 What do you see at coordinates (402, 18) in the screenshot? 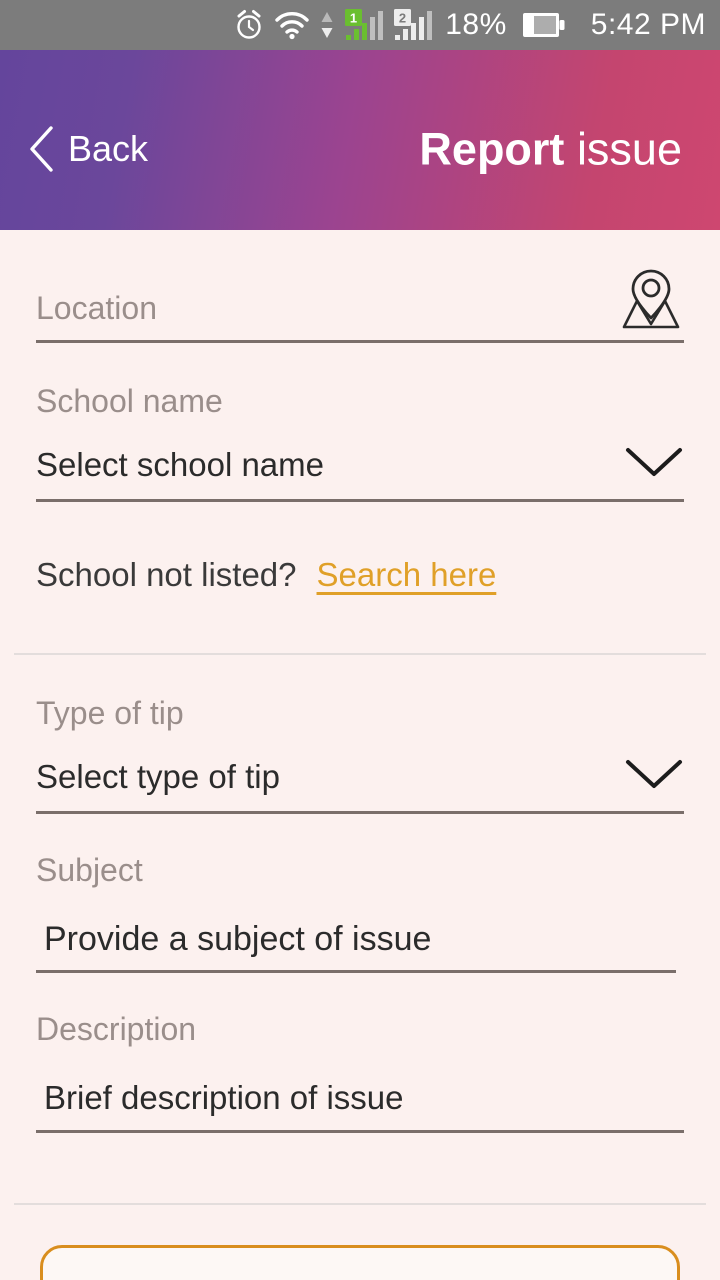
I see `svg-text: 2` at bounding box center [402, 18].